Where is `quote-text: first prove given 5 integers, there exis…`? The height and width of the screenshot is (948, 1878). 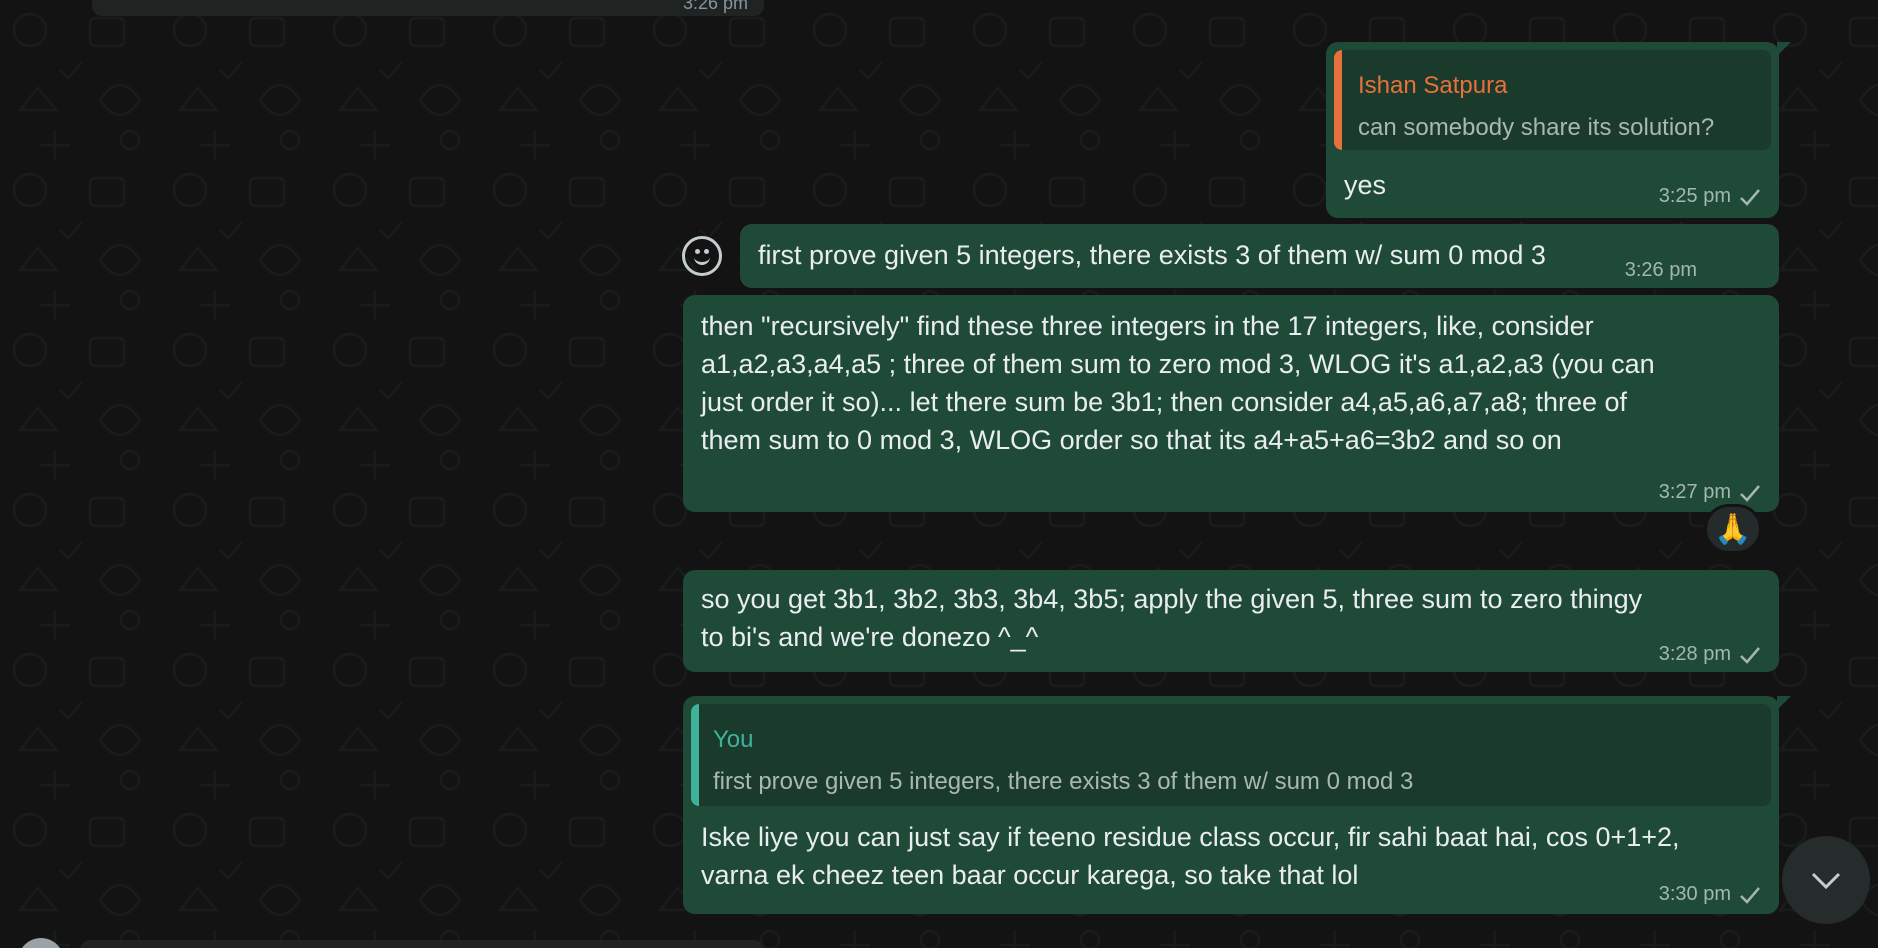 quote-text: first prove given 5 integers, there exis… is located at coordinates (1063, 781).